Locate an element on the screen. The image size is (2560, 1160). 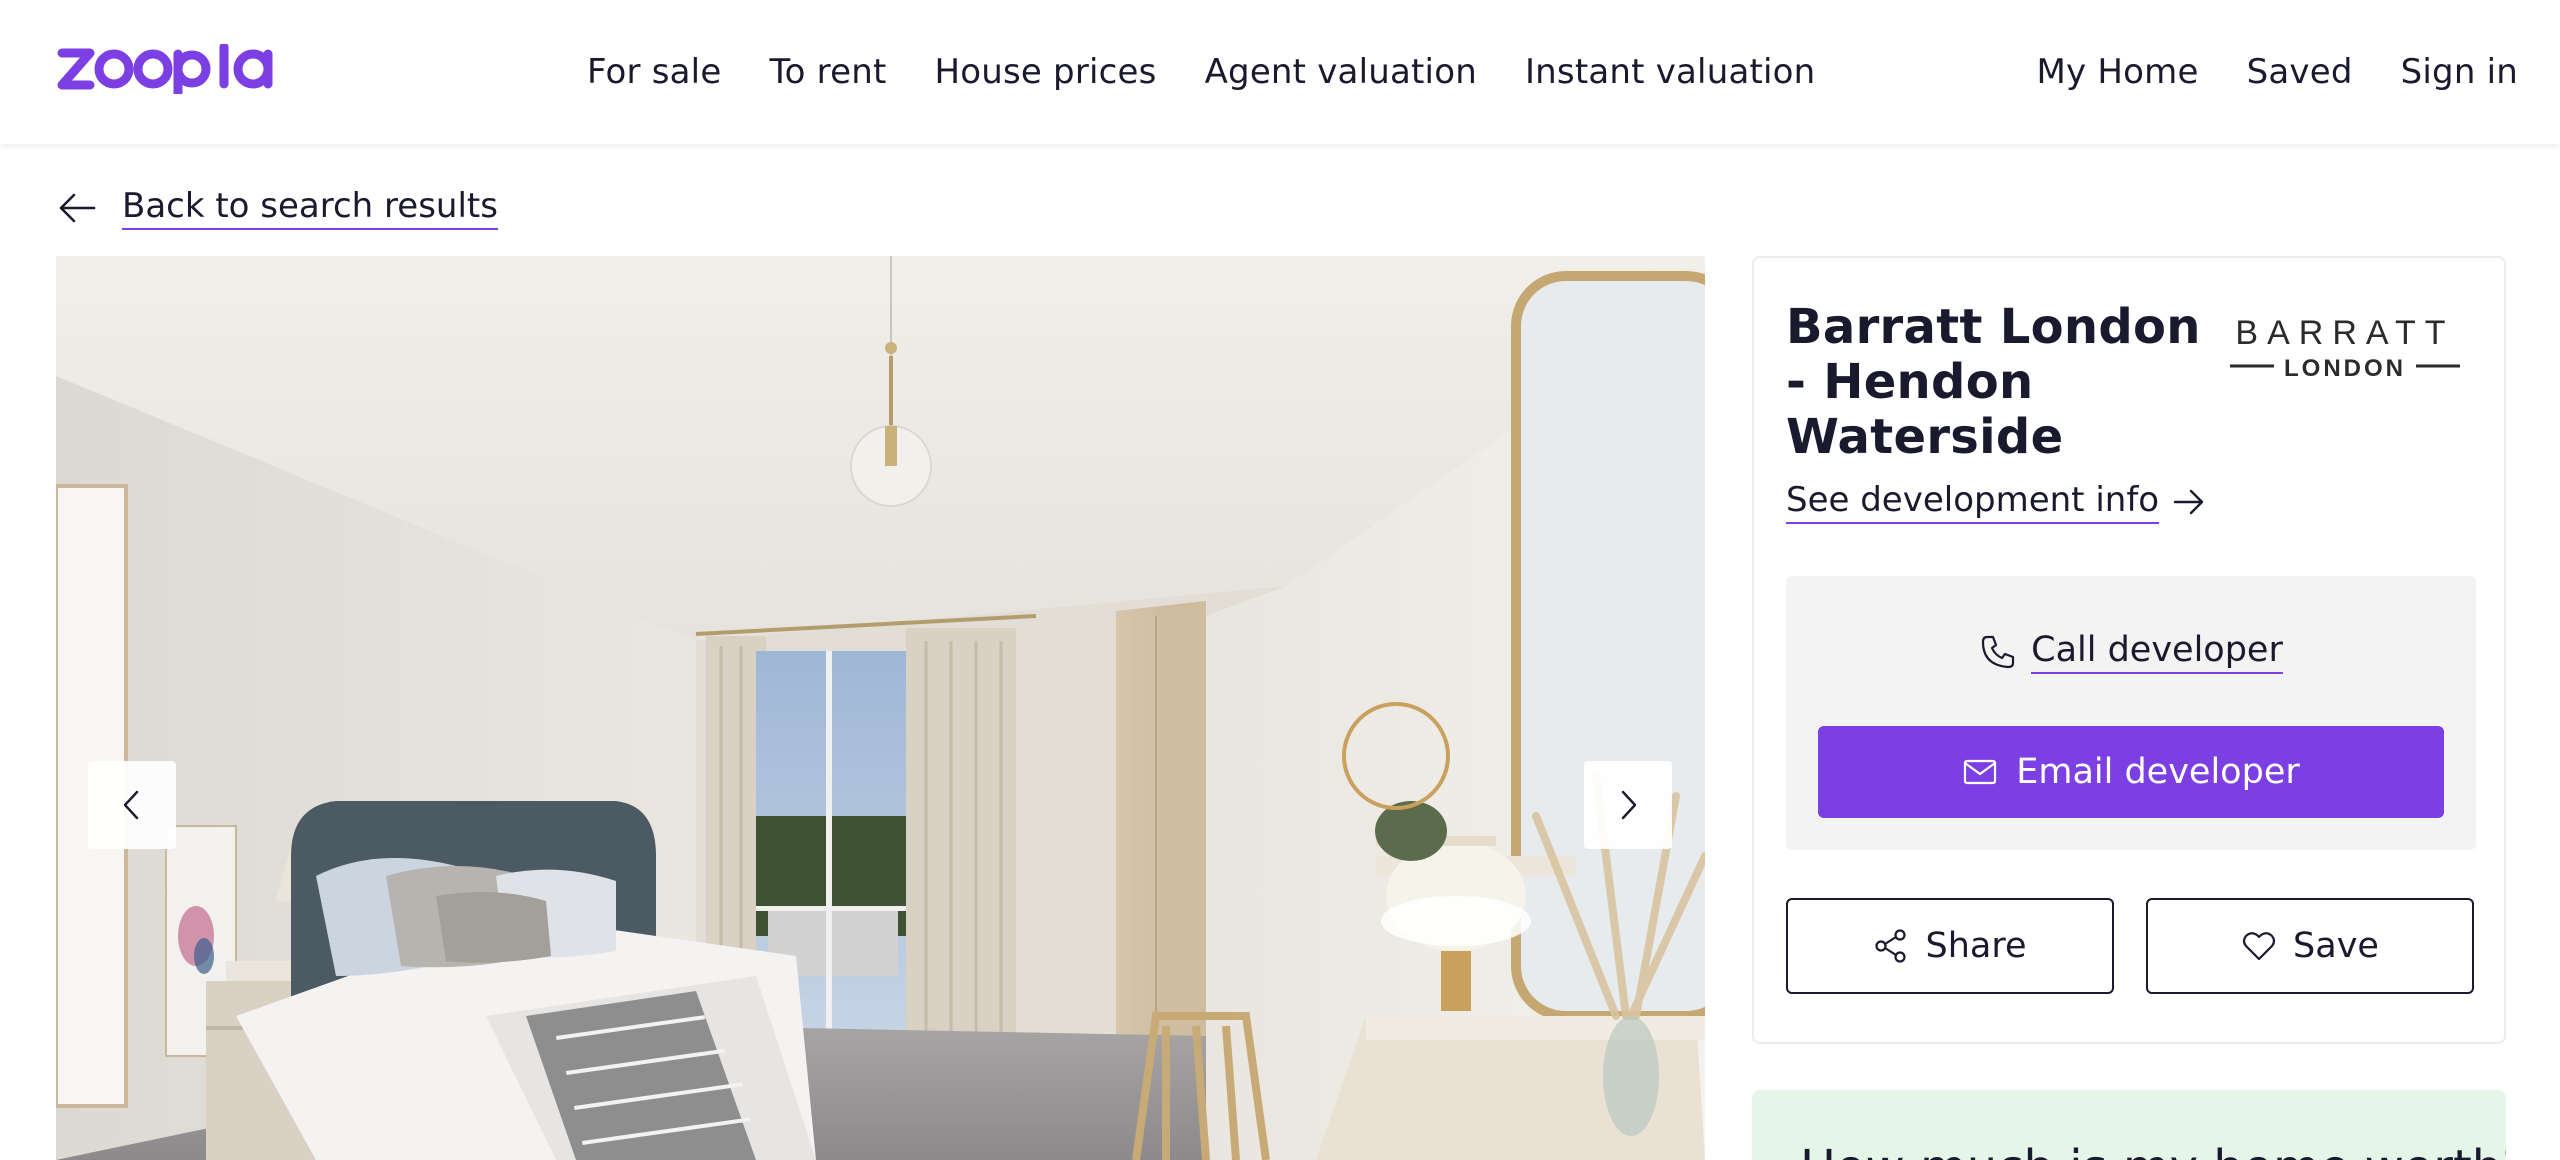
zoopla-logo-mark is located at coordinates (165, 69).